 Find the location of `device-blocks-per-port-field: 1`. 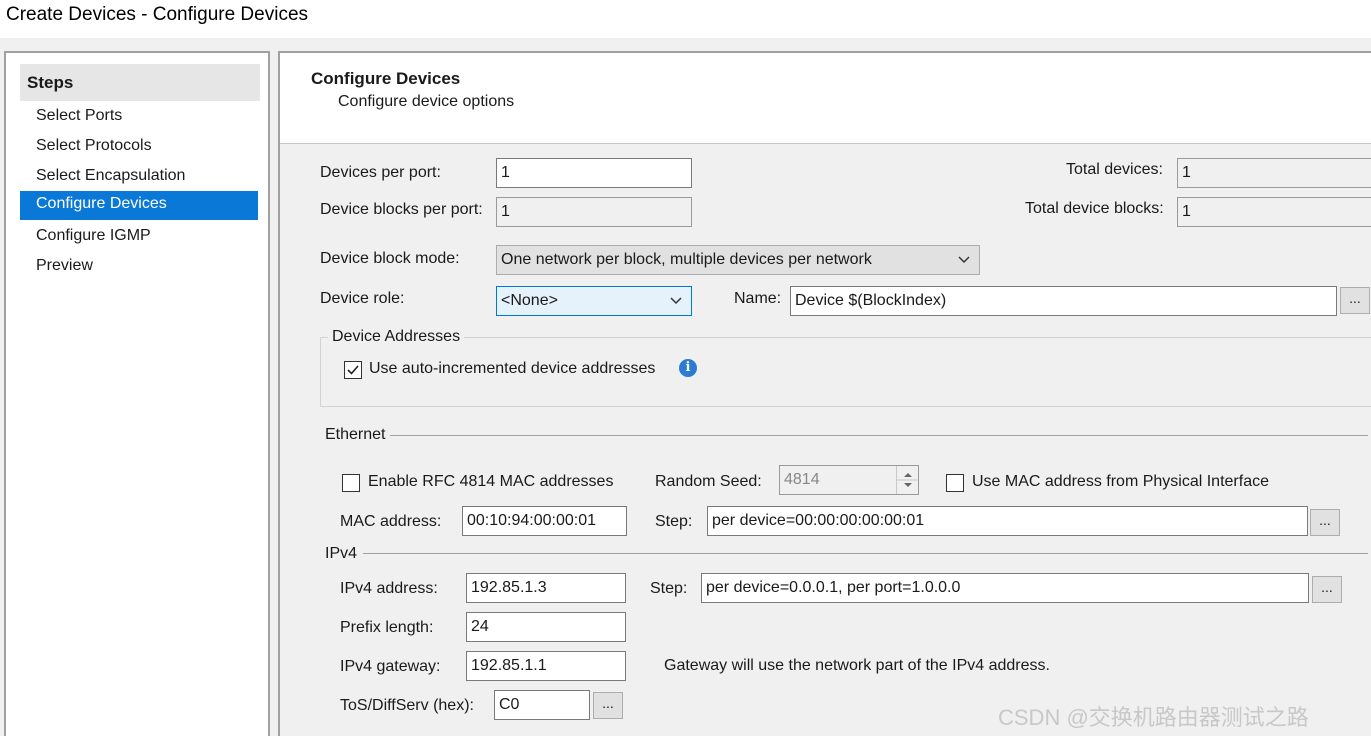

device-blocks-per-port-field: 1 is located at coordinates (594, 212).